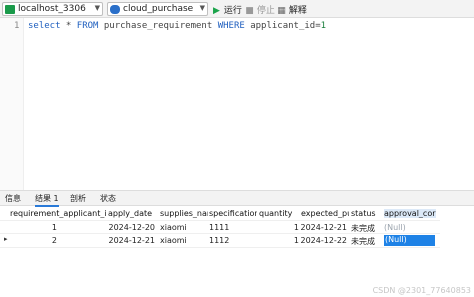 This screenshot has width=474, height=297. Describe the element at coordinates (409, 240) in the screenshot. I see `cell-approval-null-selected: (Null)` at that location.